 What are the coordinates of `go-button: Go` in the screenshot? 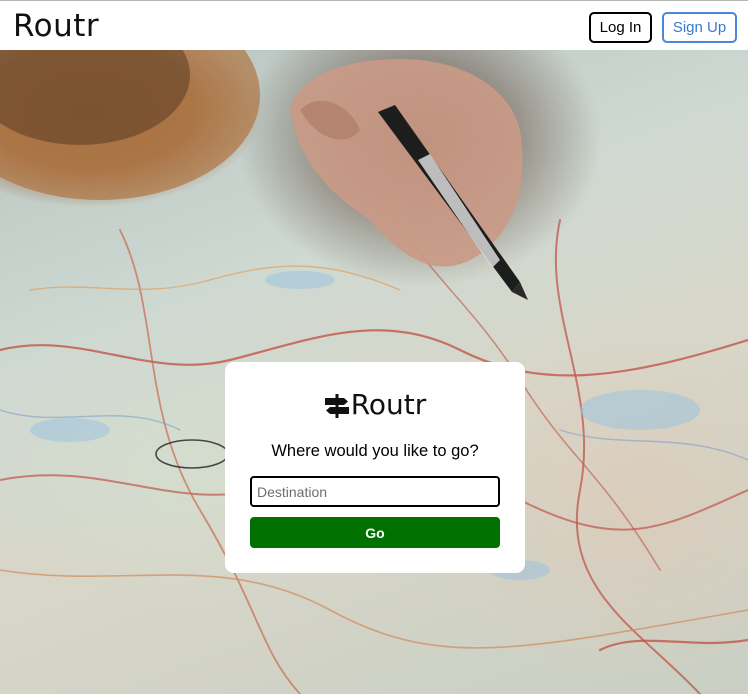 It's located at (375, 532).